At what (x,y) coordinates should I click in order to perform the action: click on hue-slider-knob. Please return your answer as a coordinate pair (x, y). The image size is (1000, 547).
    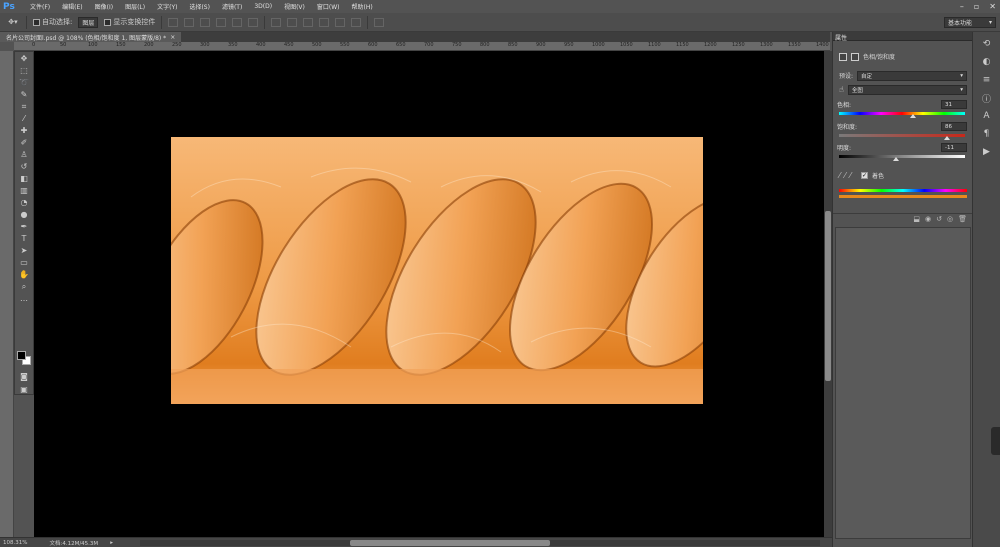
    Looking at the image, I should click on (913, 116).